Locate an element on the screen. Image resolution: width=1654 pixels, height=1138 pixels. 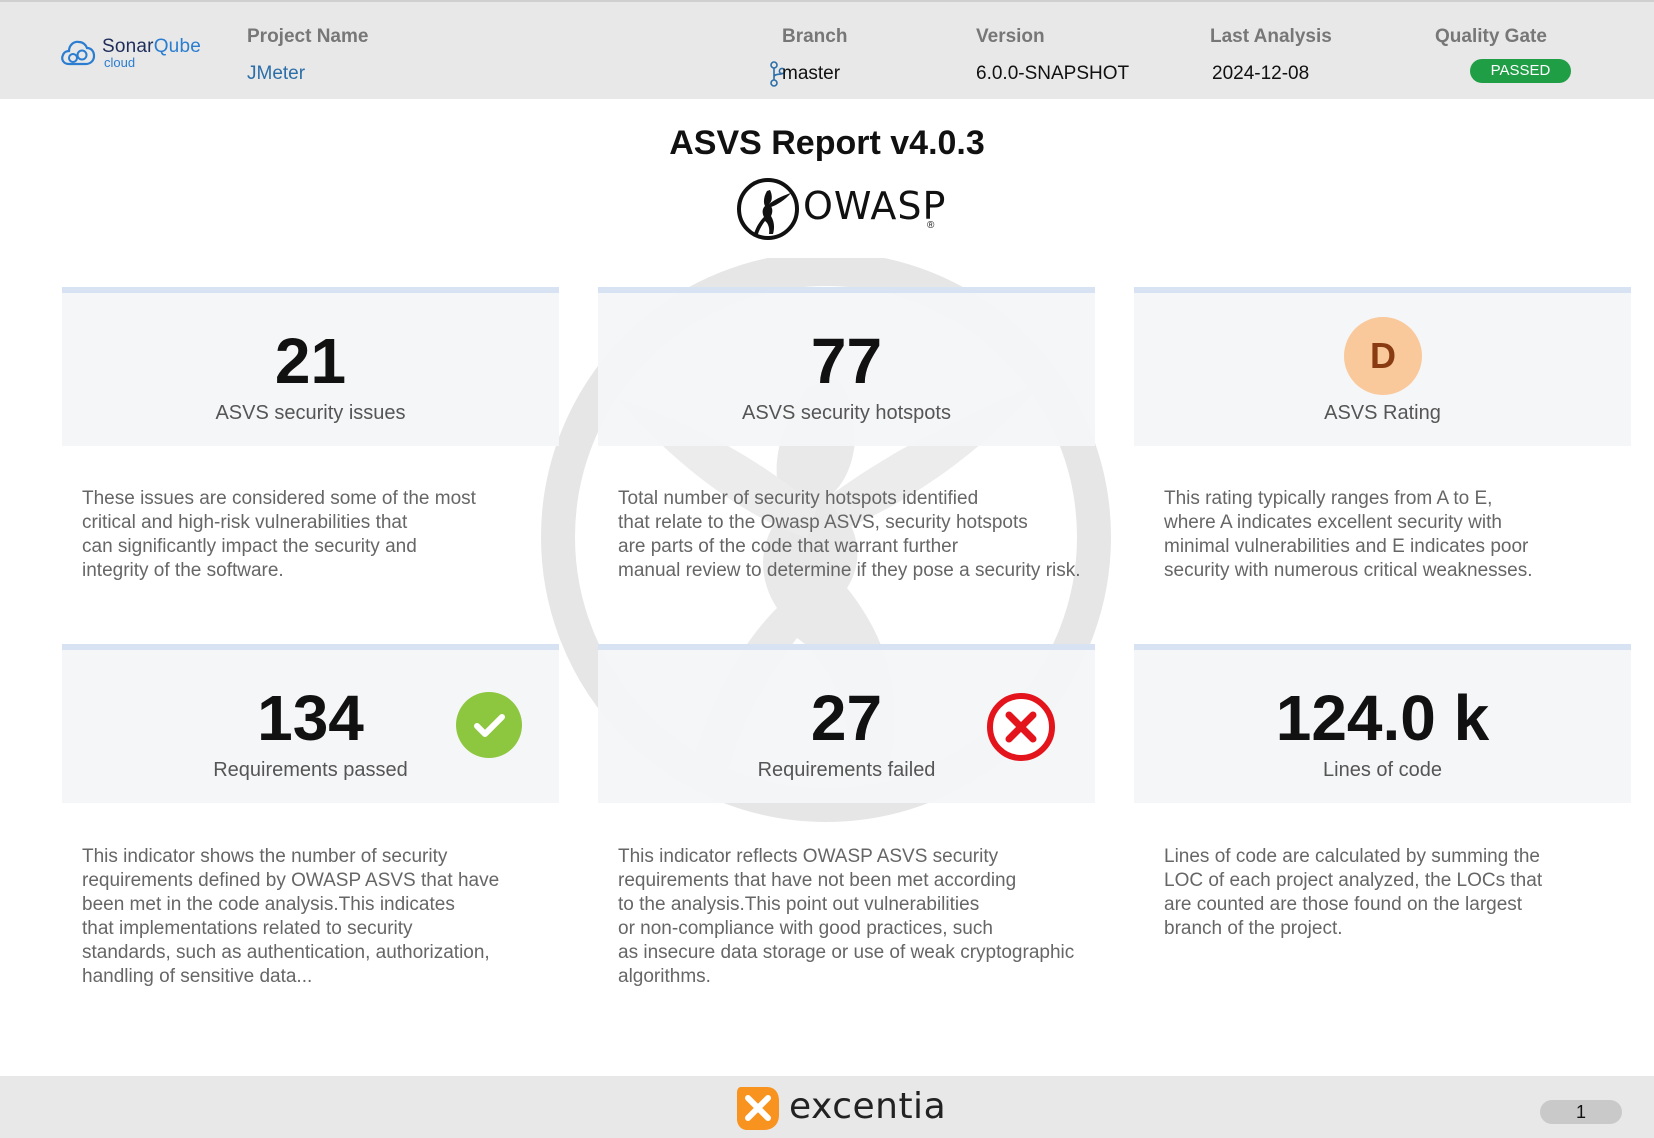
version-value: 6.0.0-SNAPSHOT is located at coordinates (1053, 73).